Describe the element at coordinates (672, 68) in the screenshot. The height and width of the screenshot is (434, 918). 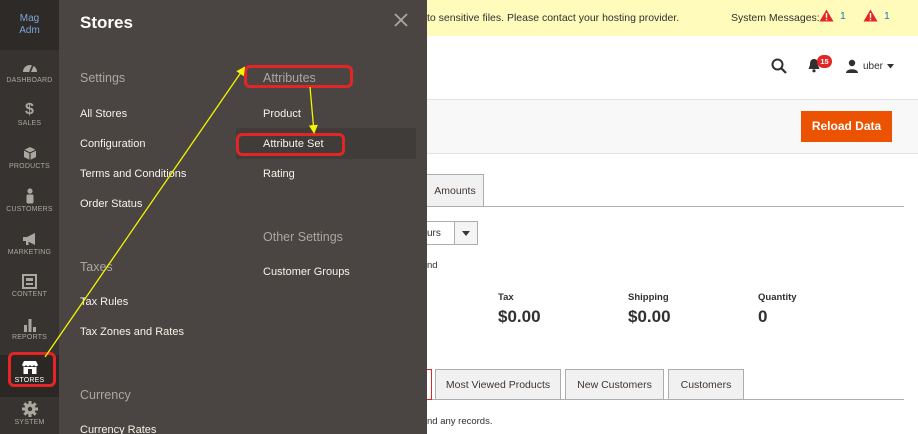
I see `page-header: 15 uber` at that location.